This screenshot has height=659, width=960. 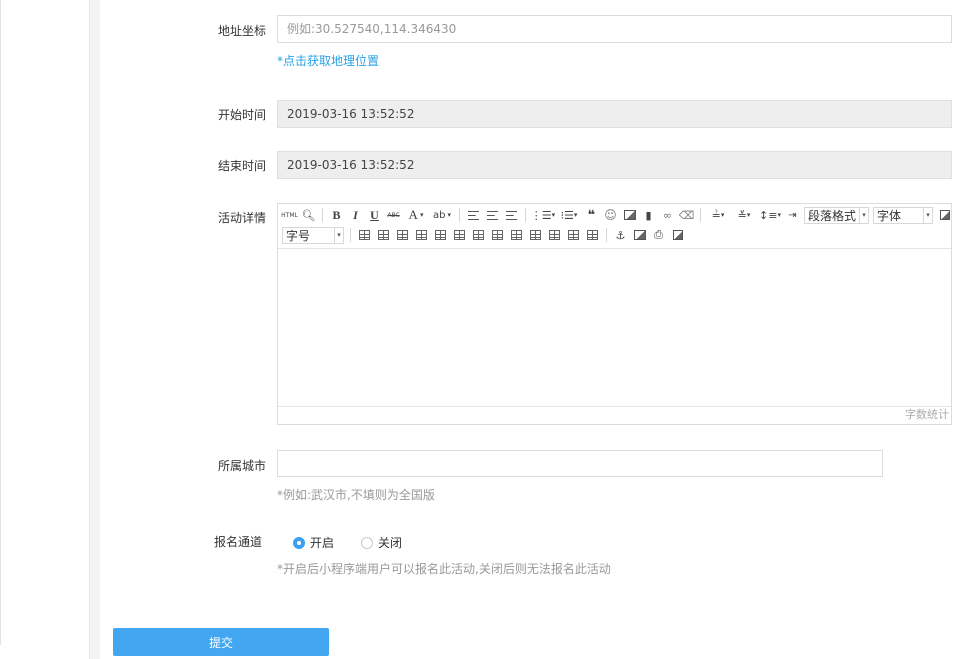 I want to click on split-rows-icon, so click(x=573, y=235).